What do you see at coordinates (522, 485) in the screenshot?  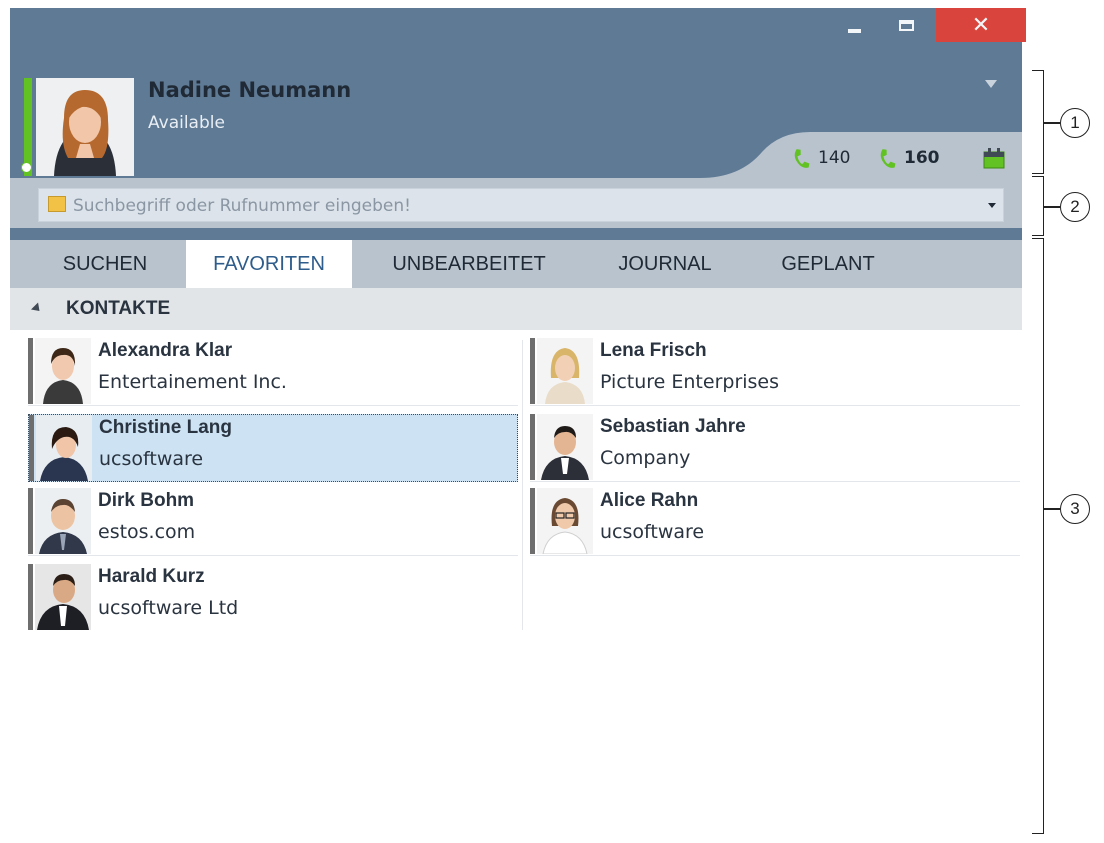 I see `column-divider` at bounding box center [522, 485].